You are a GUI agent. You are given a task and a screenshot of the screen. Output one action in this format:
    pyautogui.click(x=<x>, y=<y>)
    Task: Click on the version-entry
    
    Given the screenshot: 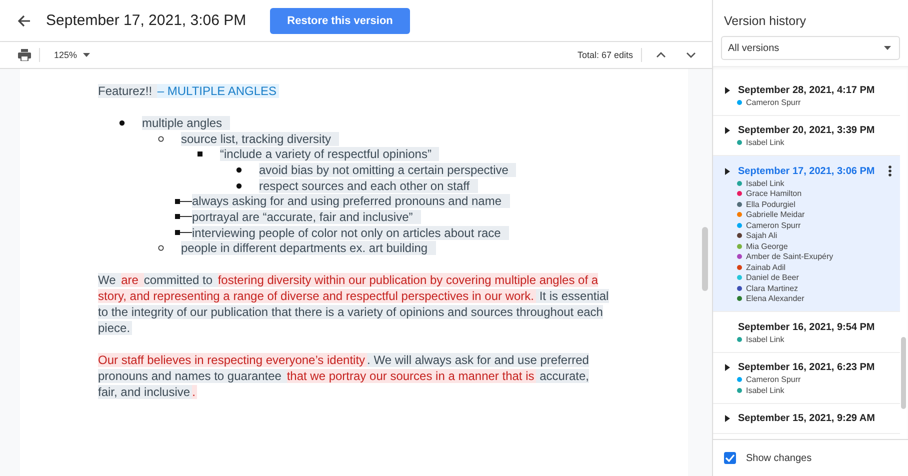 What is the action you would take?
    pyautogui.click(x=806, y=234)
    